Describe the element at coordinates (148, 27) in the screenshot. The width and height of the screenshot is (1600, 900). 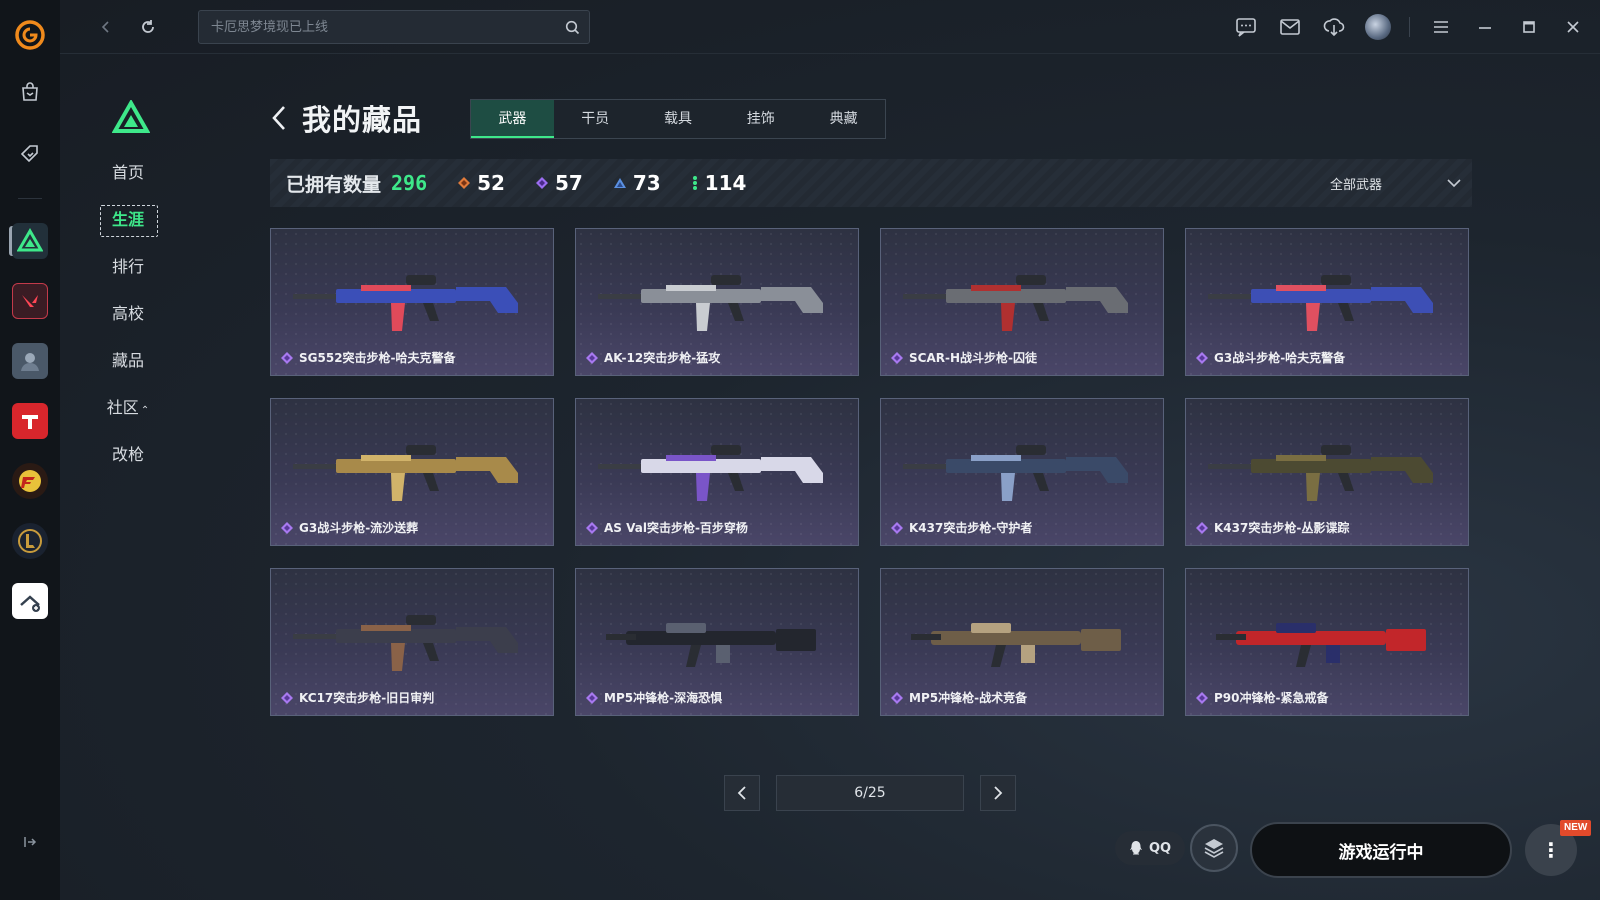
I see `refresh-icon` at that location.